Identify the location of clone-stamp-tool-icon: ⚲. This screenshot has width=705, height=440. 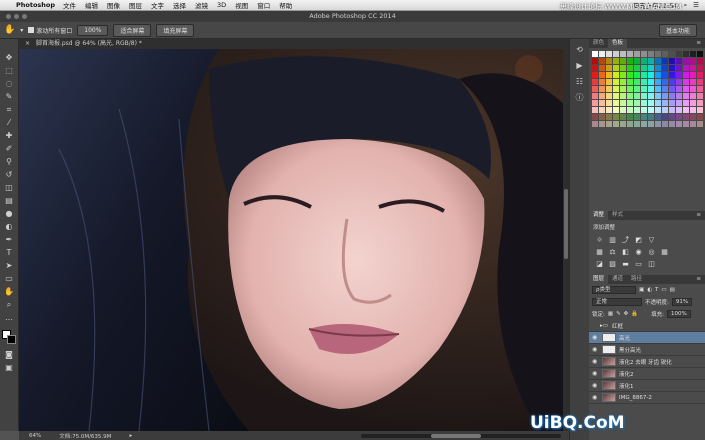
(9, 161).